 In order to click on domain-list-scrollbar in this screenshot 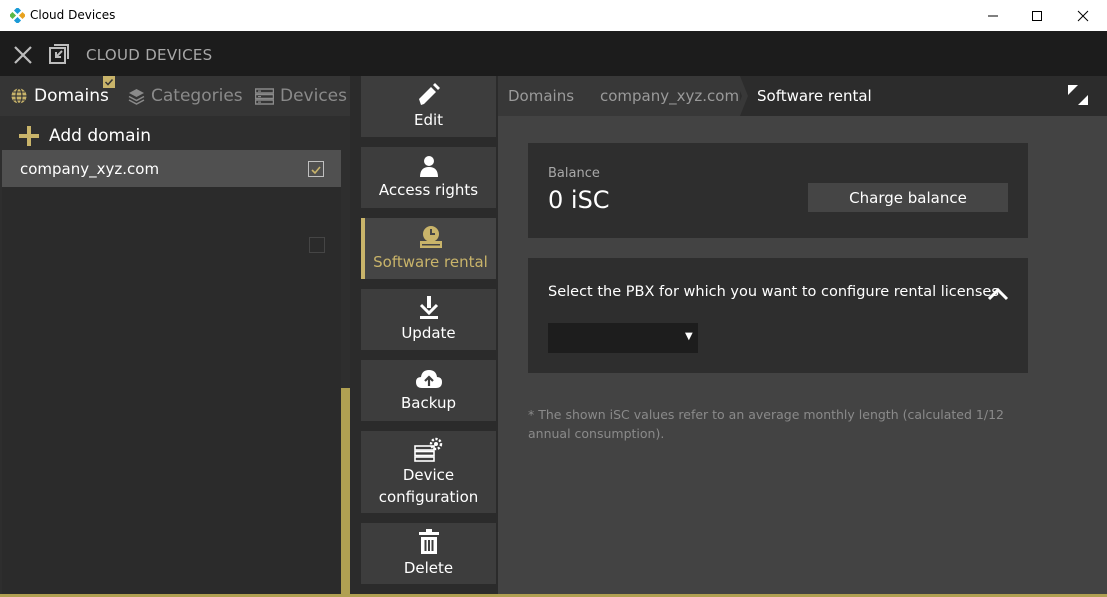, I will do `click(345, 492)`.